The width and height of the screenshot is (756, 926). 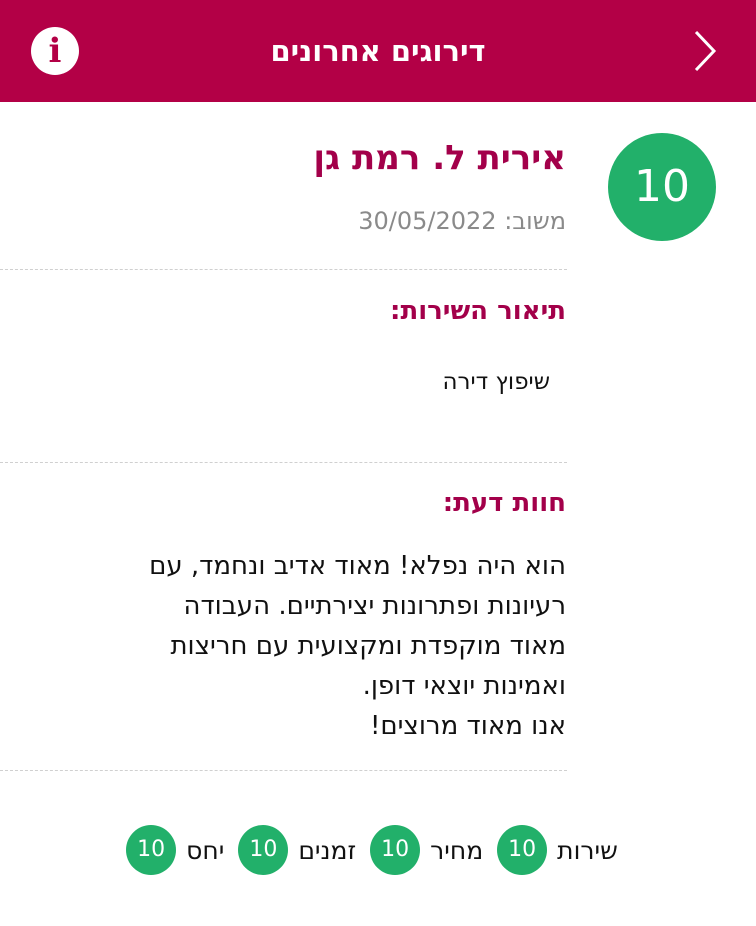 What do you see at coordinates (426, 850) in the screenshot?
I see `rating-price: מחיר 10` at bounding box center [426, 850].